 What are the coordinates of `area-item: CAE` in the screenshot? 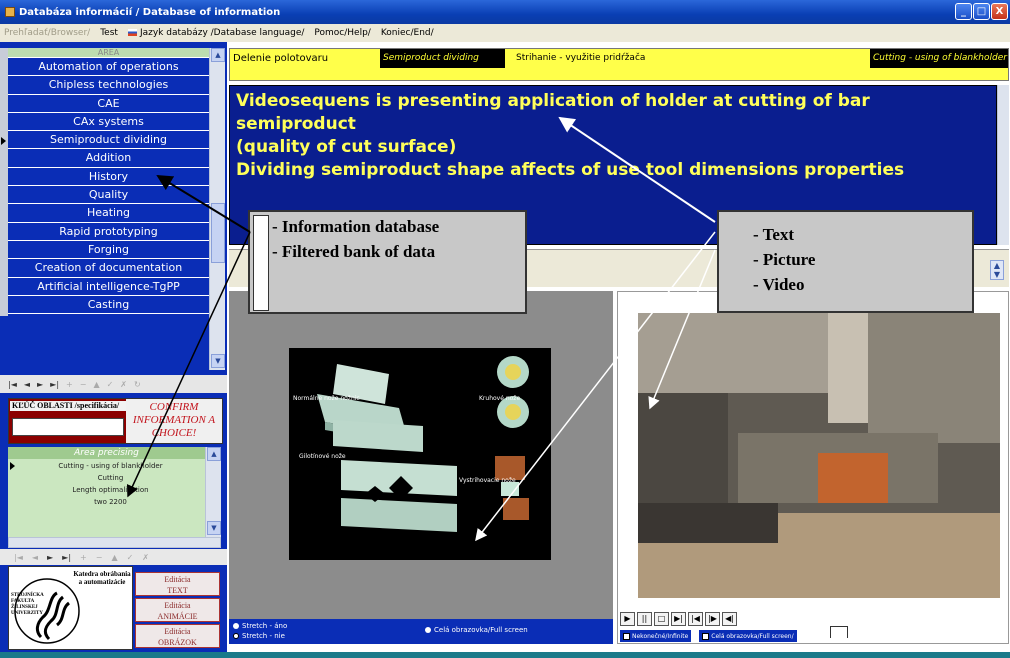 It's located at (108, 103).